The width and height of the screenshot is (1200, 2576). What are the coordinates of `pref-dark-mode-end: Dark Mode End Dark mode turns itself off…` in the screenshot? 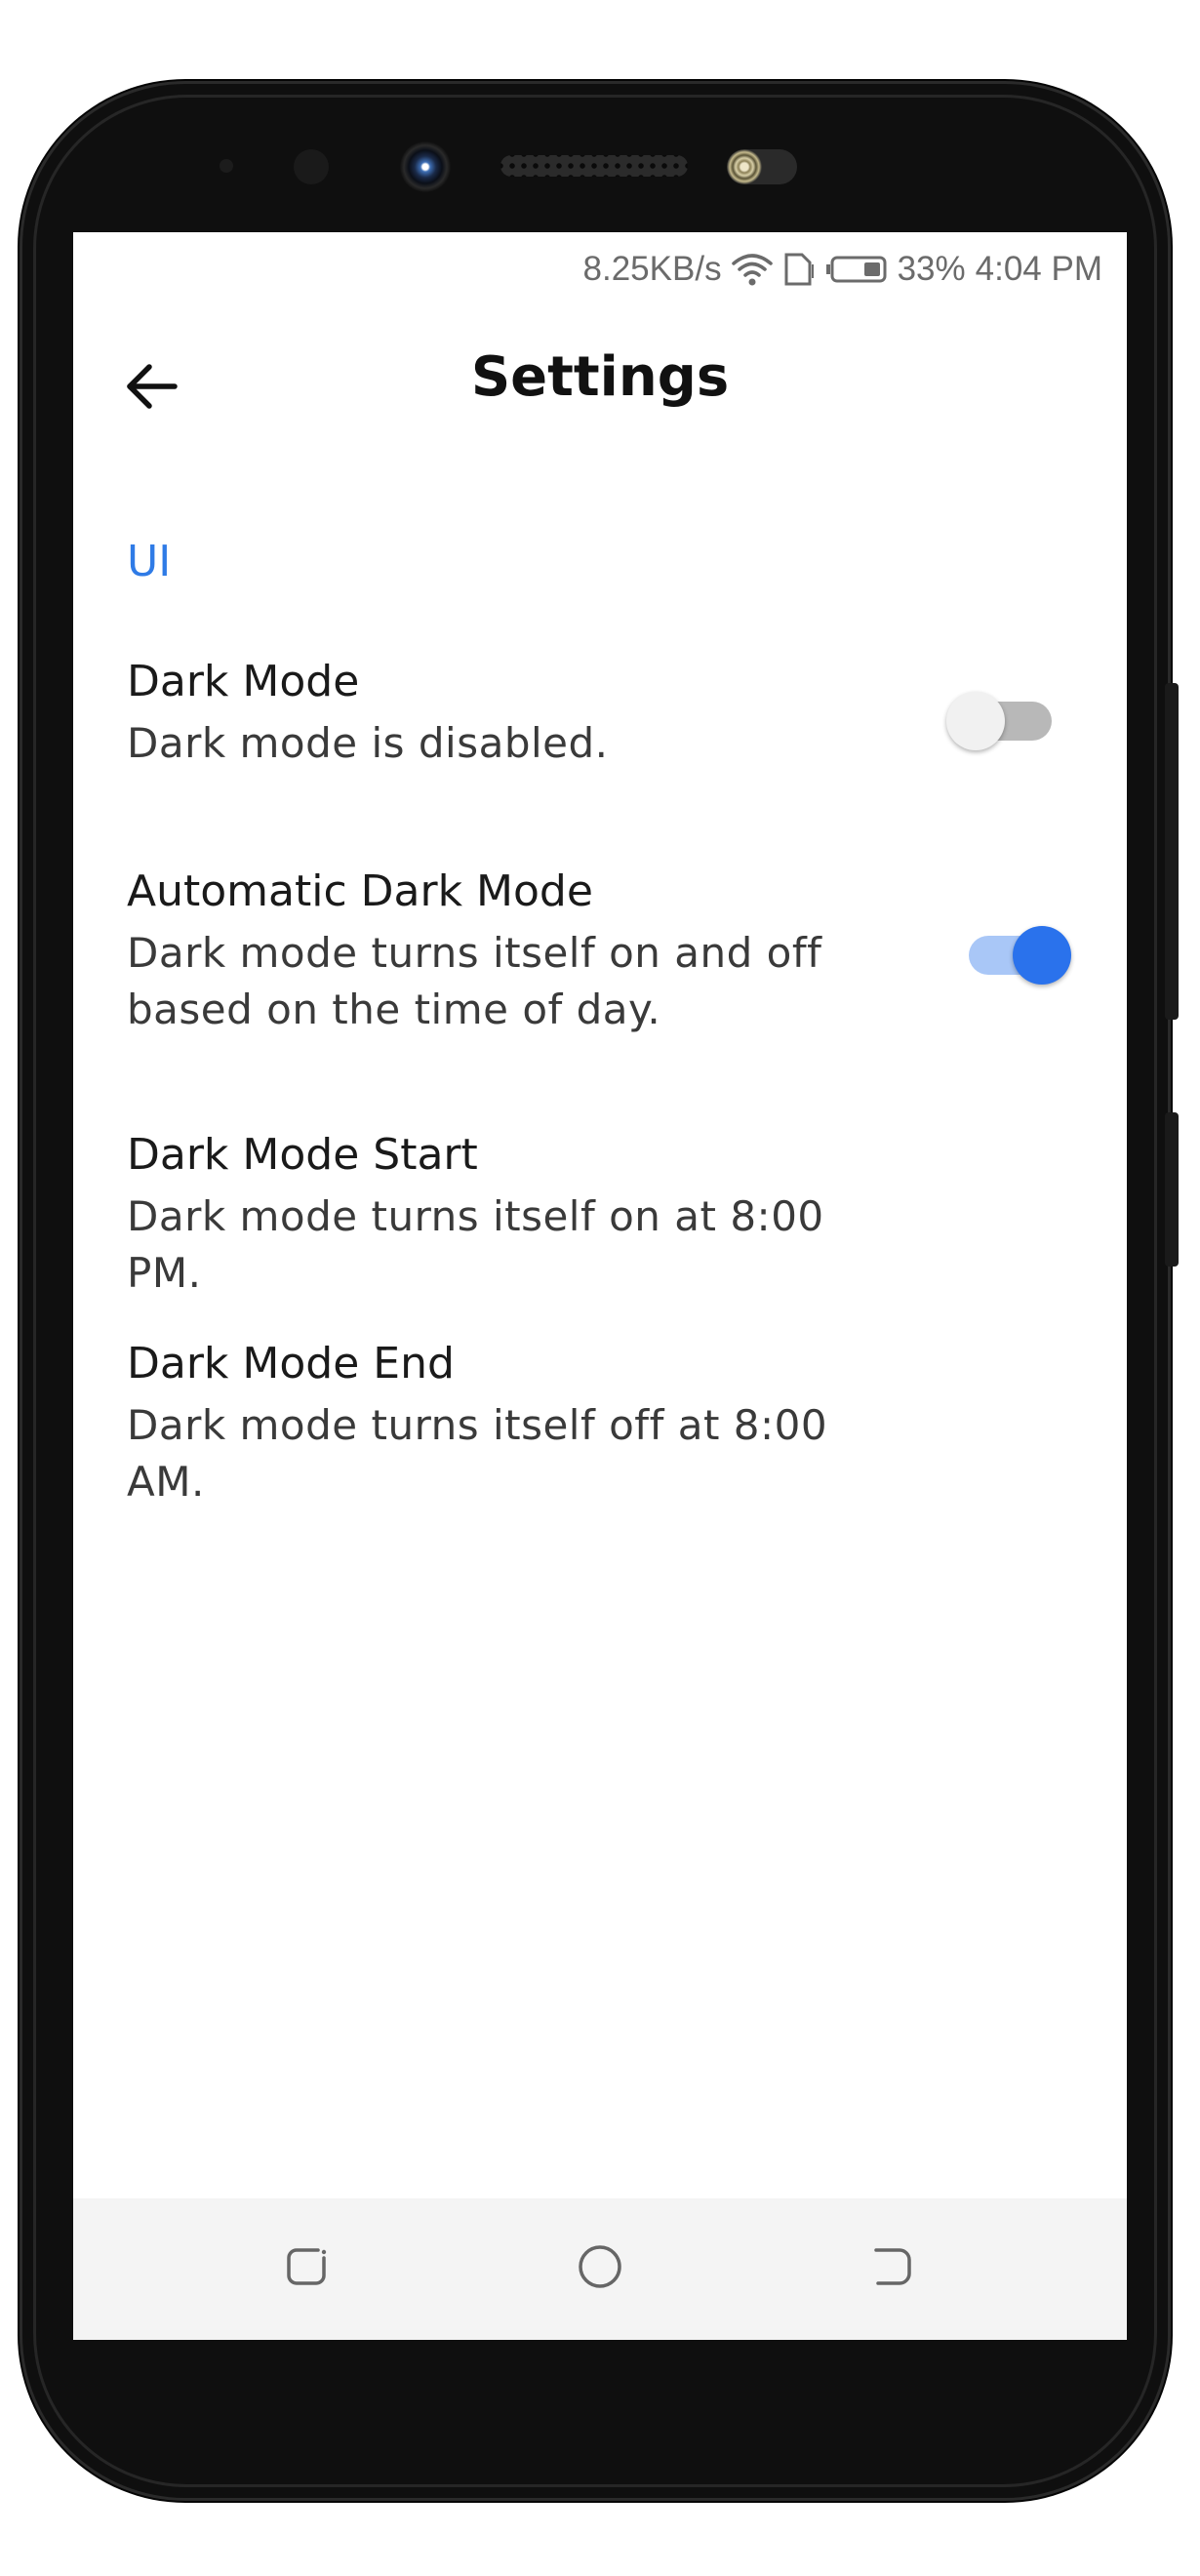 It's located at (605, 1423).